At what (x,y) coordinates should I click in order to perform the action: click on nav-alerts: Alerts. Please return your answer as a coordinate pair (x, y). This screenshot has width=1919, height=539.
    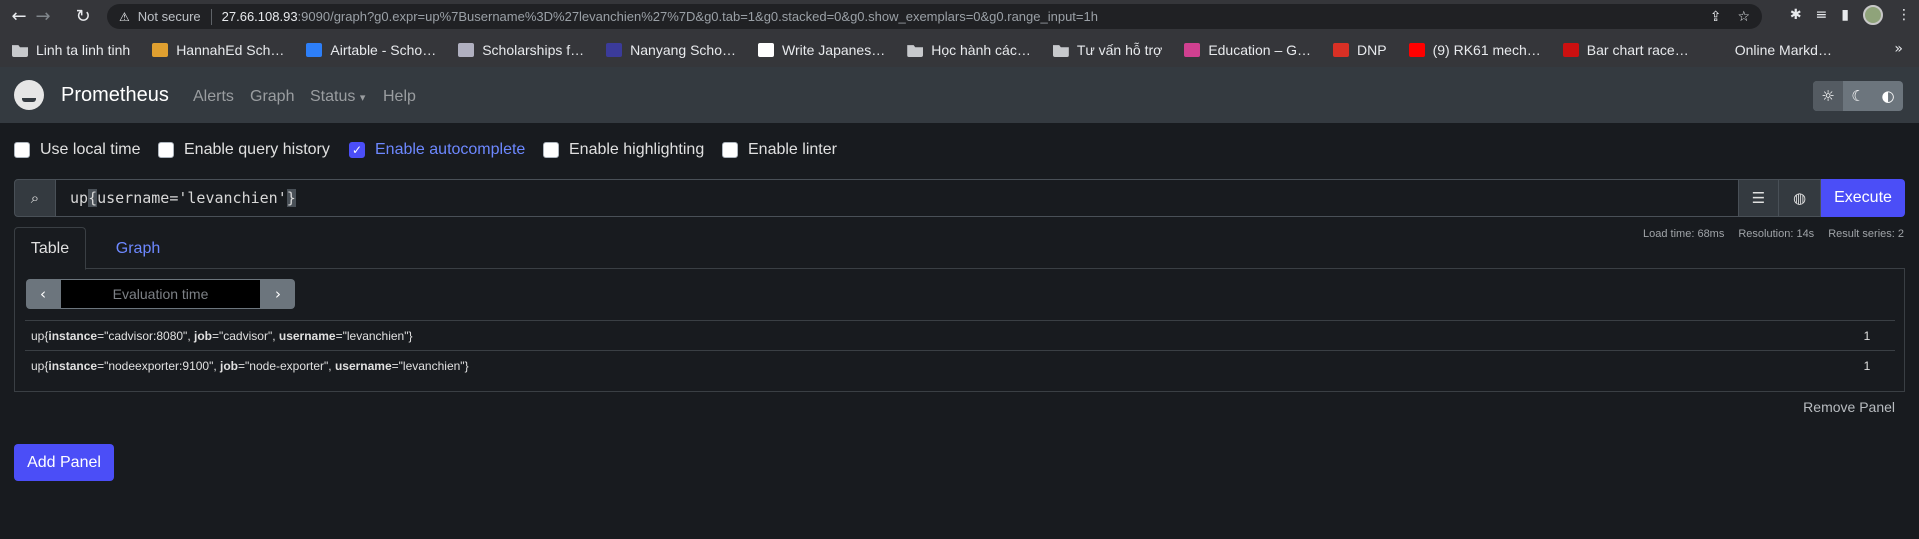
    Looking at the image, I should click on (213, 97).